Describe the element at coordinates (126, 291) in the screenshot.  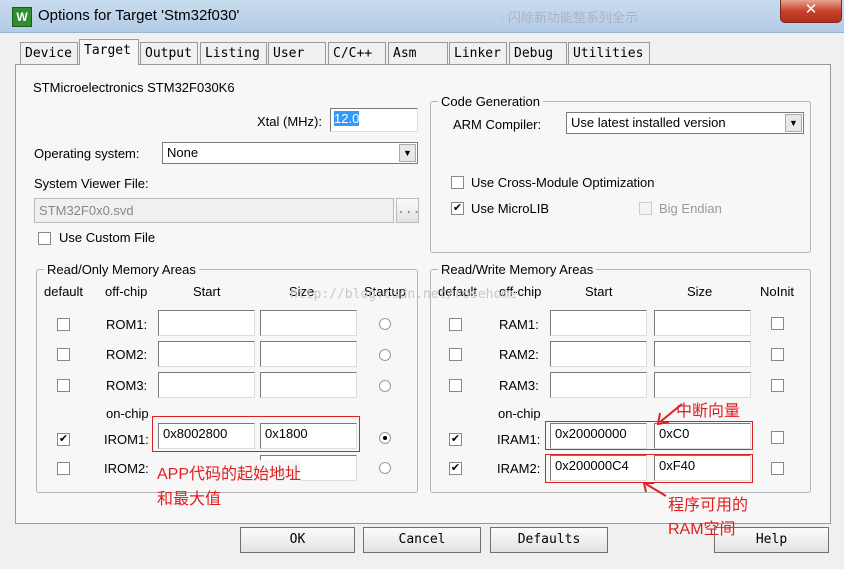
I see `rom-header-offchip: off-chip` at that location.